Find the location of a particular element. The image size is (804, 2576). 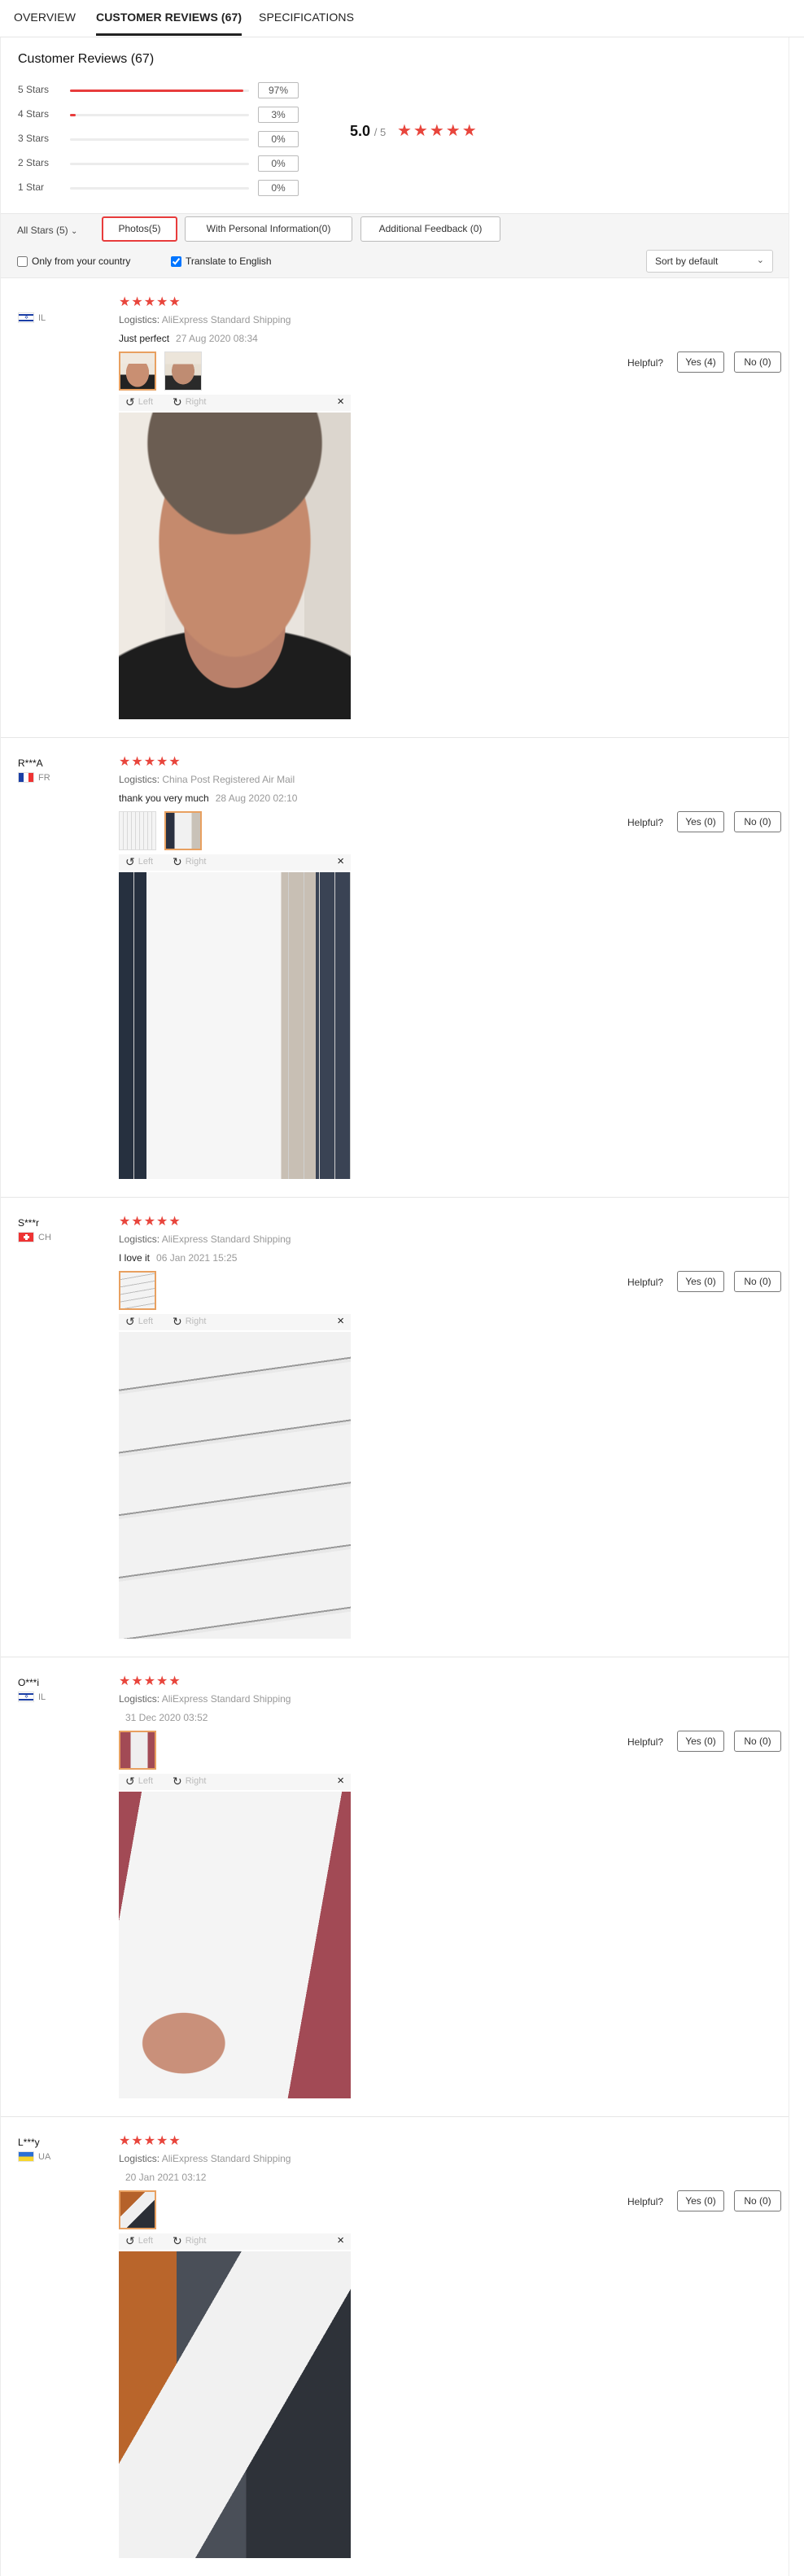

helpful-yes-button: Yes (4) is located at coordinates (700, 362).